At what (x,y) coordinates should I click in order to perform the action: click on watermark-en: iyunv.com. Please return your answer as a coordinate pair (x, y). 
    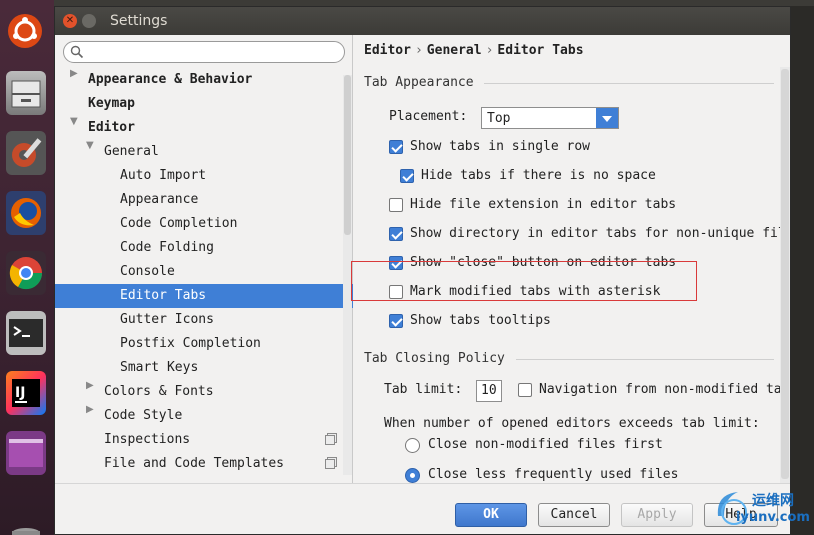
    Looking at the image, I should click on (773, 517).